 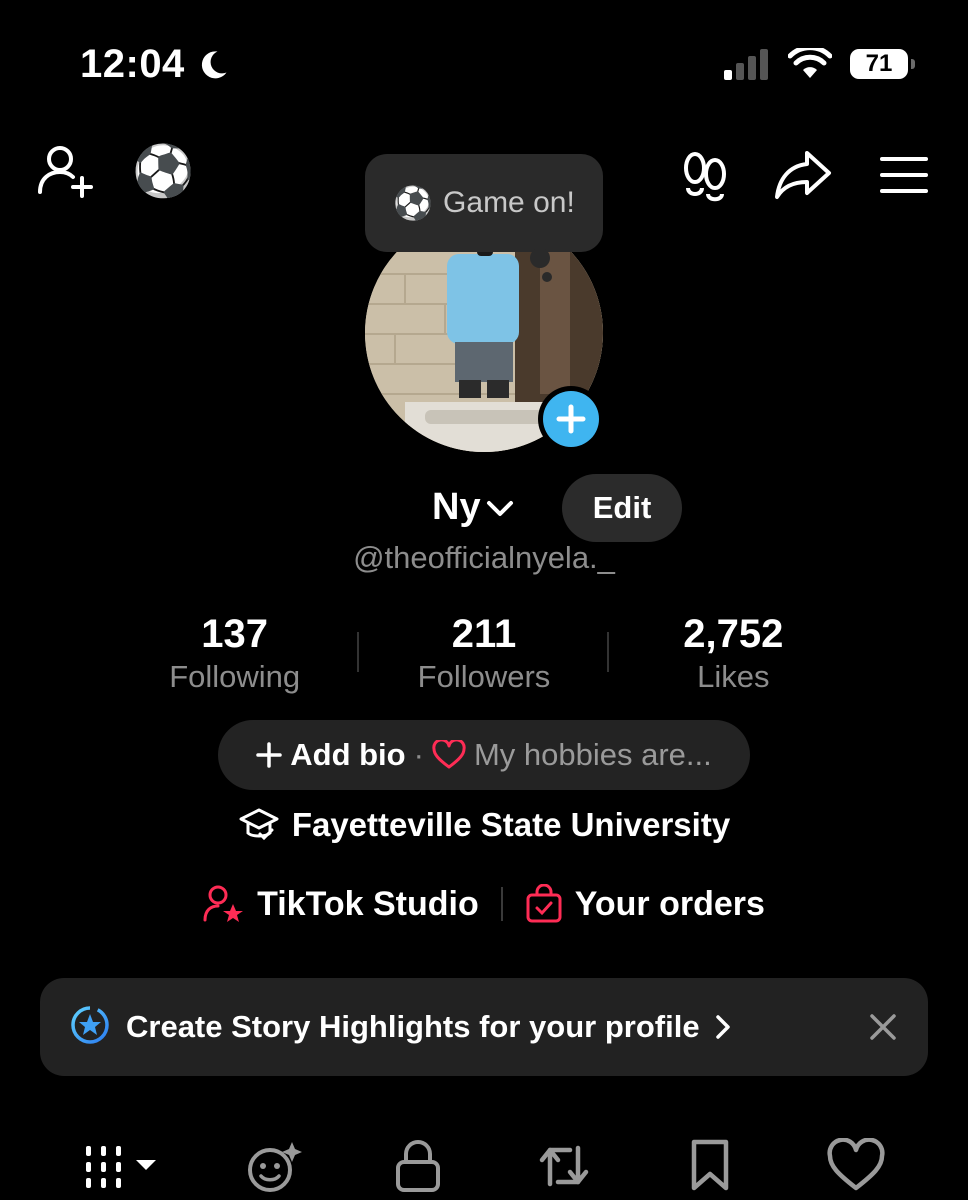 I want to click on links-divider, so click(x=501, y=904).